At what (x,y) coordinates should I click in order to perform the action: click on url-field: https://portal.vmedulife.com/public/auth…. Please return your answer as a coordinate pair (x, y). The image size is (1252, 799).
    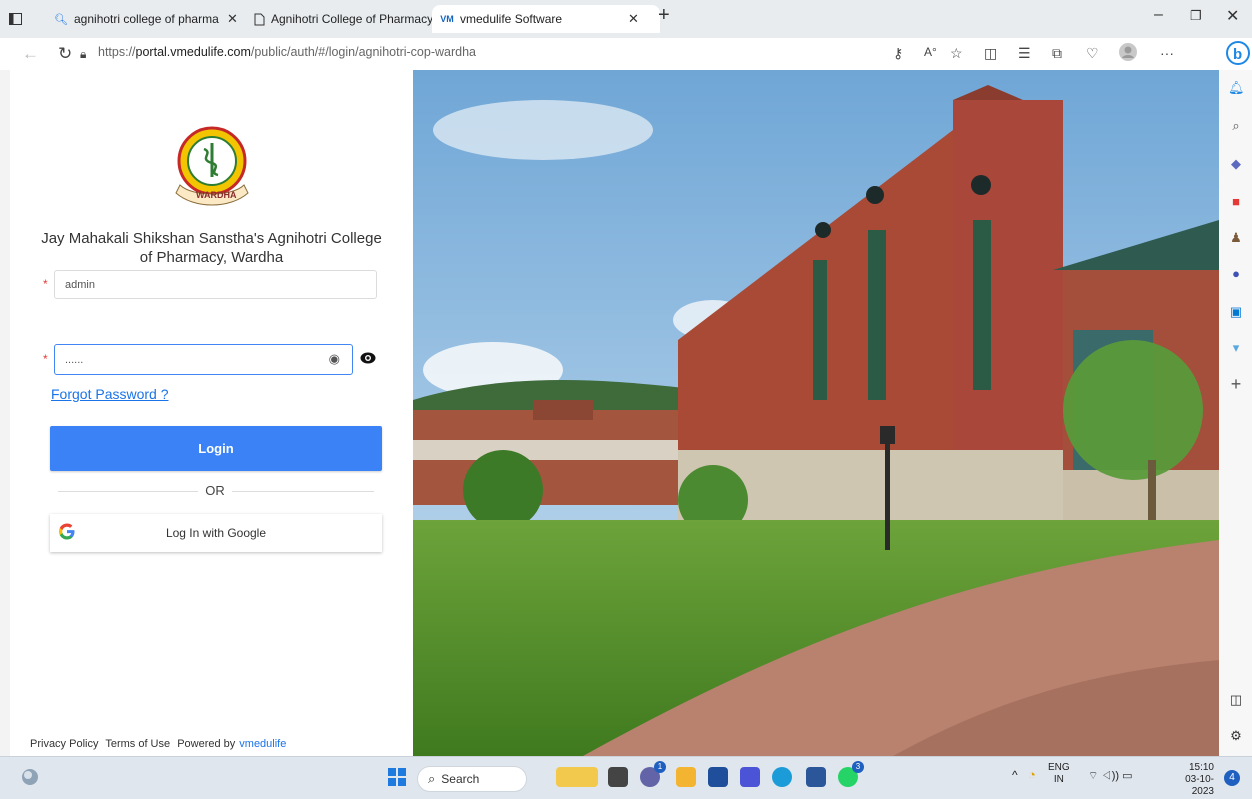
    Looking at the image, I should click on (287, 52).